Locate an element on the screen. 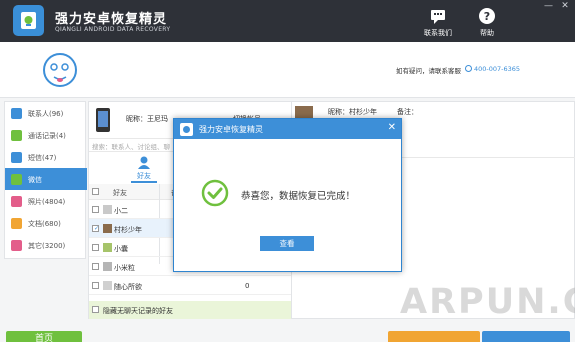 The height and width of the screenshot is (342, 575). tab-friends: 好友 is located at coordinates (144, 169).